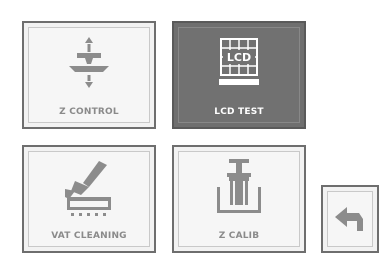  I want to click on vat-cleaning-button: VAT CLEANING, so click(89, 199).